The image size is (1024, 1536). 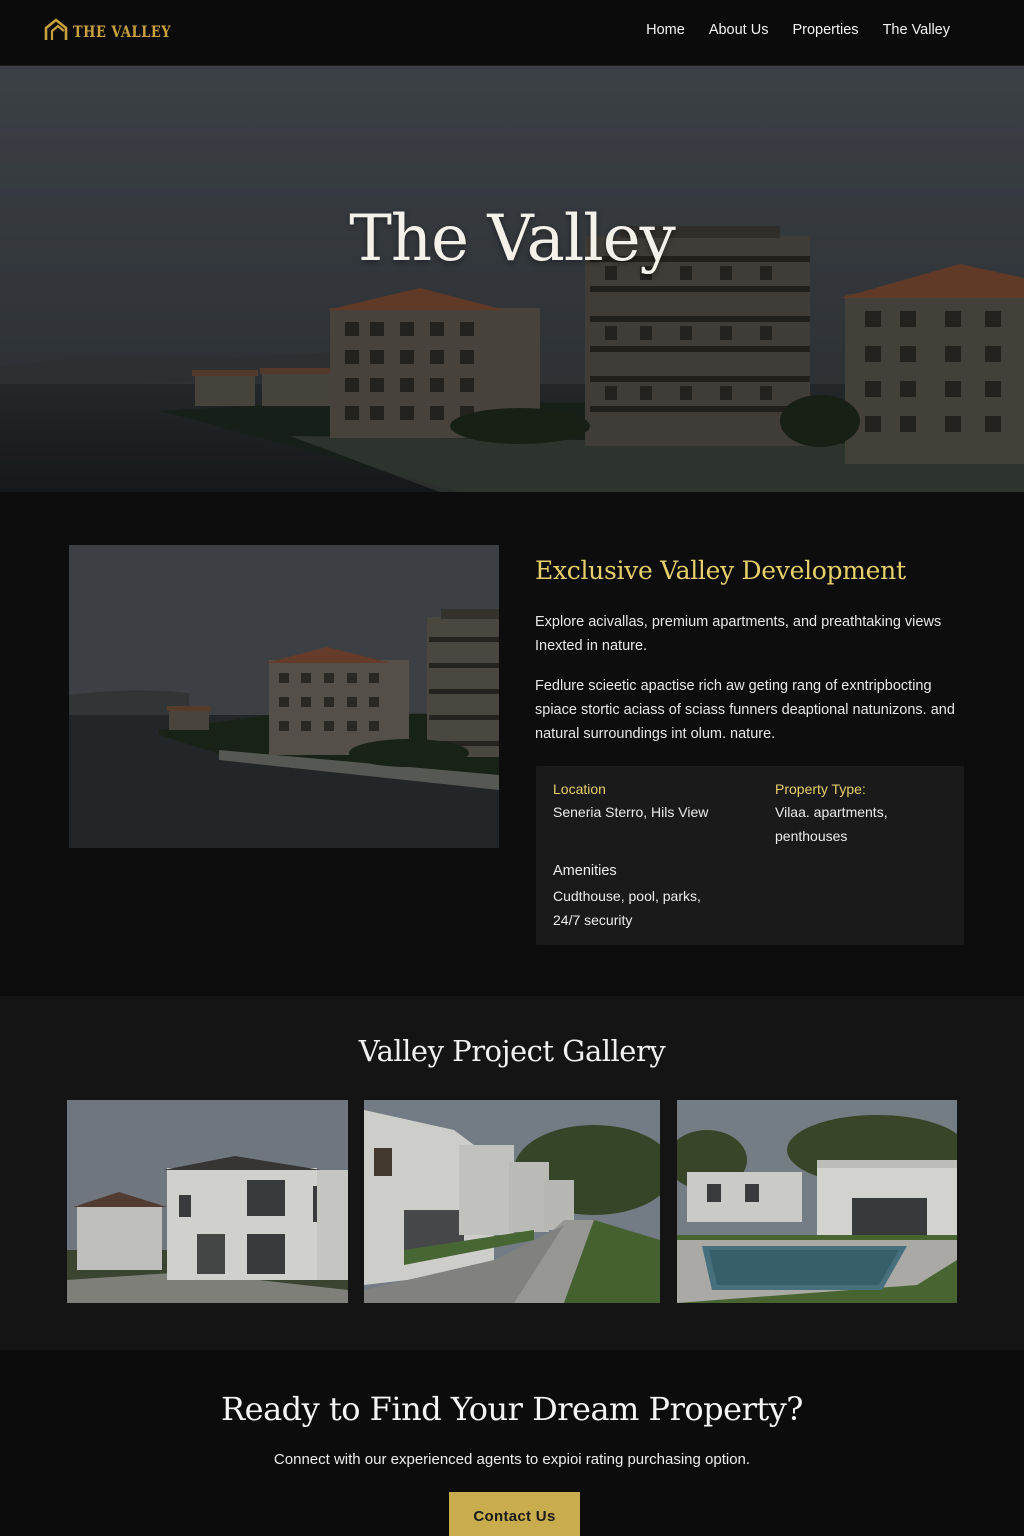 What do you see at coordinates (665, 30) in the screenshot?
I see `nav-link-home: Home` at bounding box center [665, 30].